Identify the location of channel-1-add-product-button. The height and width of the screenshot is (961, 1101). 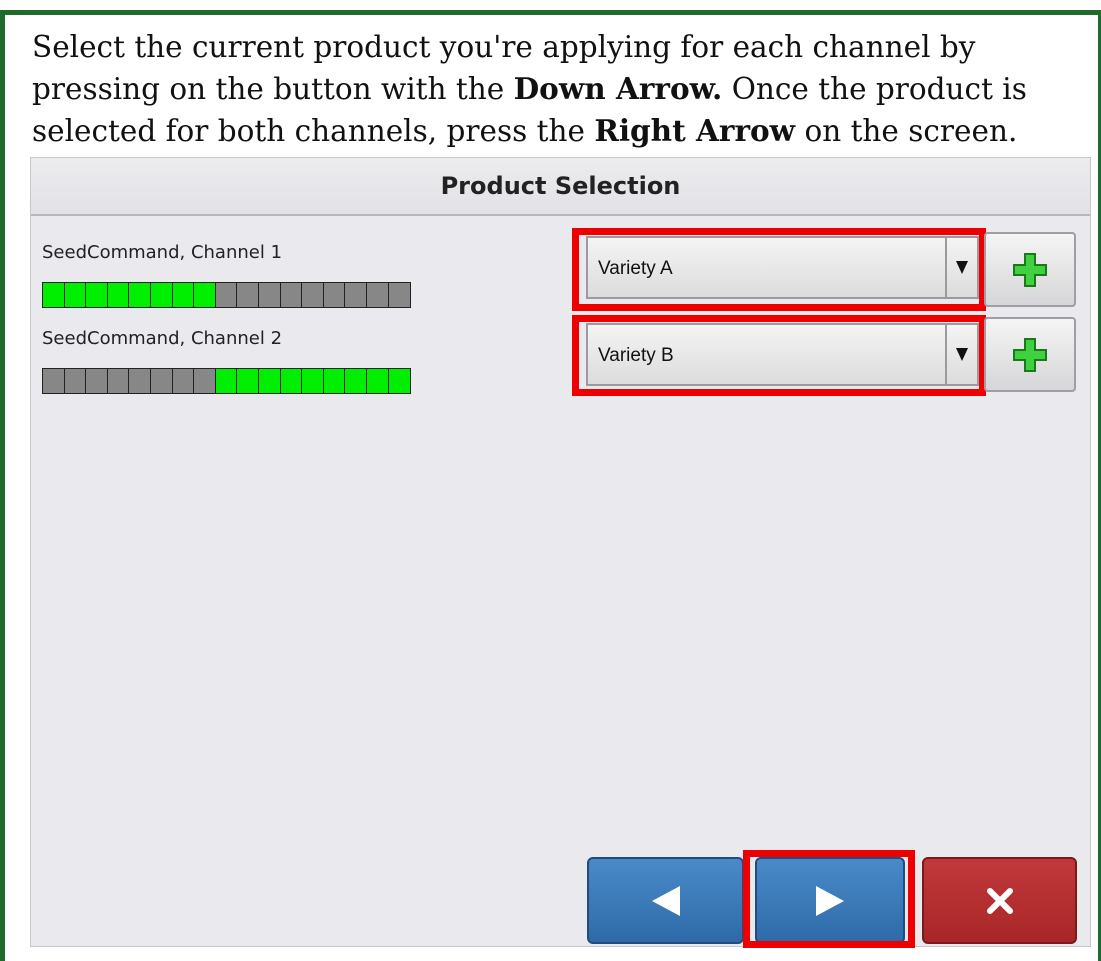
(1030, 269).